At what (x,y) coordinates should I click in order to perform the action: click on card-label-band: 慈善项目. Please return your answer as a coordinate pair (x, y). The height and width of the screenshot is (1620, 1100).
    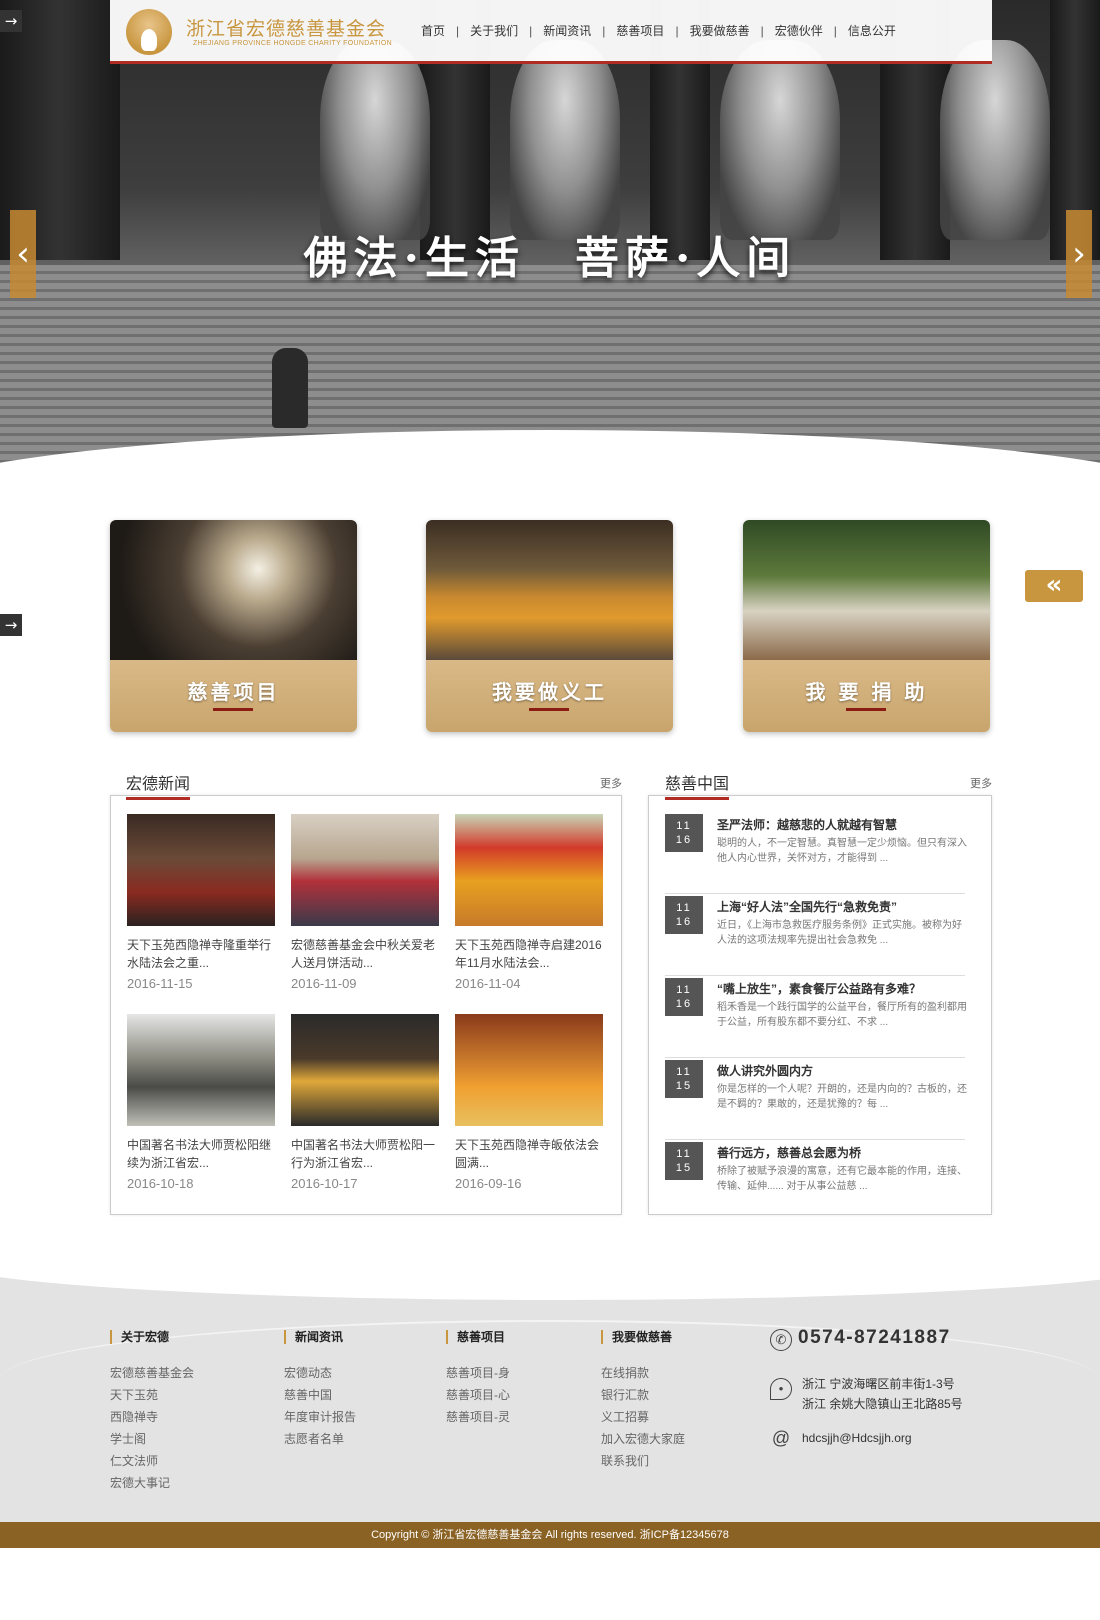
    Looking at the image, I should click on (233, 696).